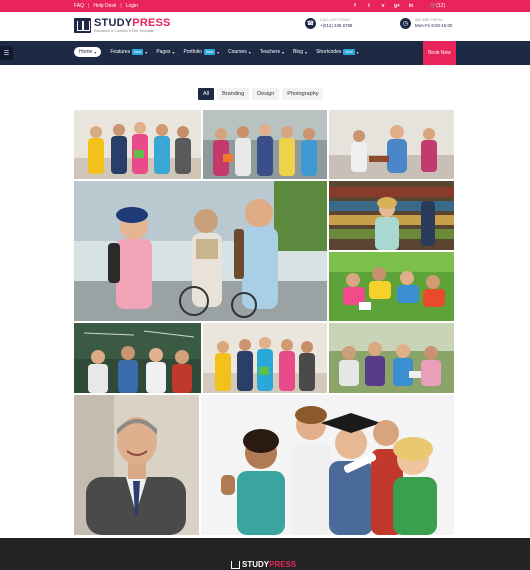 The height and width of the screenshot is (570, 530). Describe the element at coordinates (132, 6) in the screenshot. I see `login-link: Login` at that location.